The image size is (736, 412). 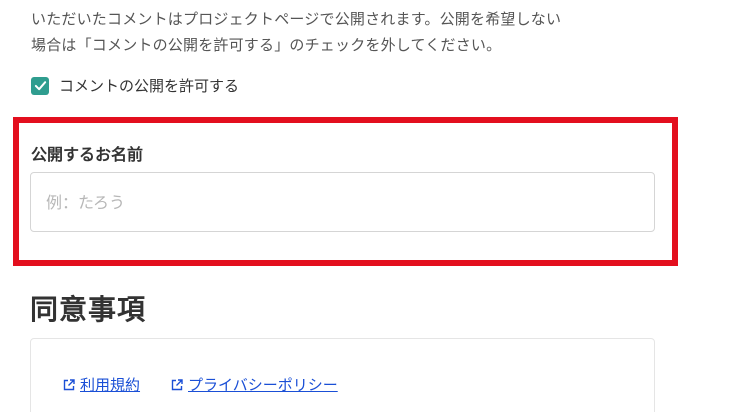 What do you see at coordinates (266, 45) in the screenshot?
I see `notice-line-2: 場合は「コメントの公開を許可する」のチェックを外してください。` at bounding box center [266, 45].